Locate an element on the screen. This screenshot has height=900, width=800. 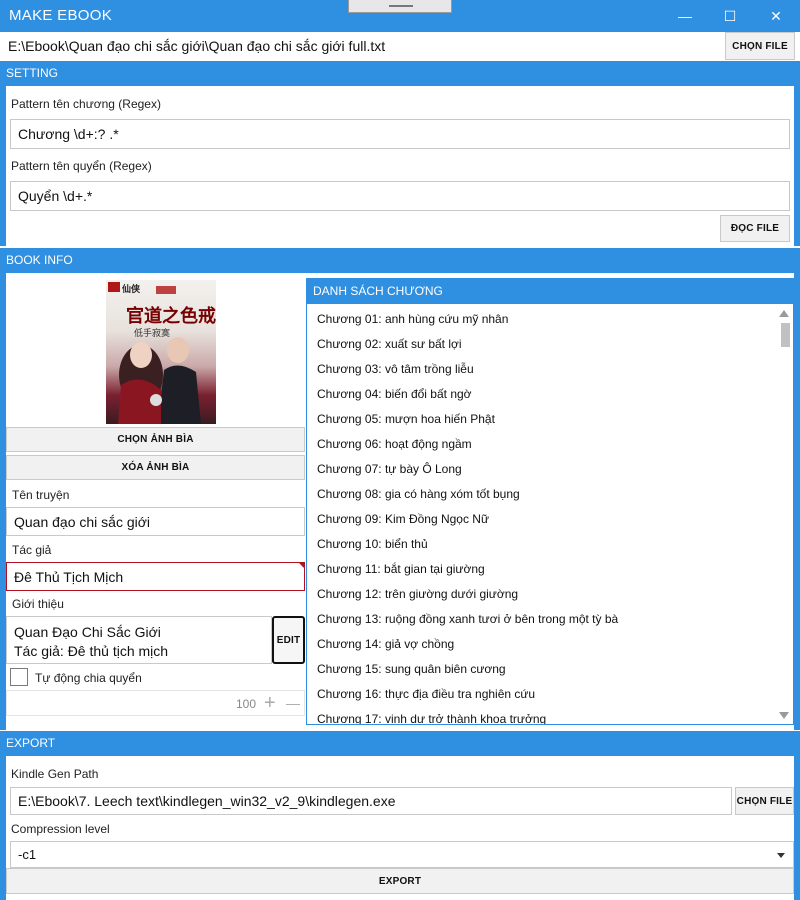
chapter-scrollbar is located at coordinates (784, 514).